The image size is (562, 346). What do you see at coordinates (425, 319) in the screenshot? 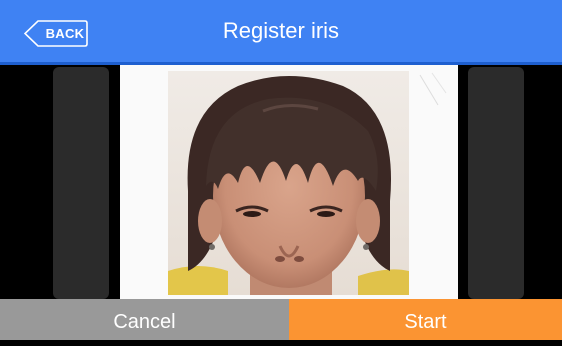
I see `start-button: Start` at bounding box center [425, 319].